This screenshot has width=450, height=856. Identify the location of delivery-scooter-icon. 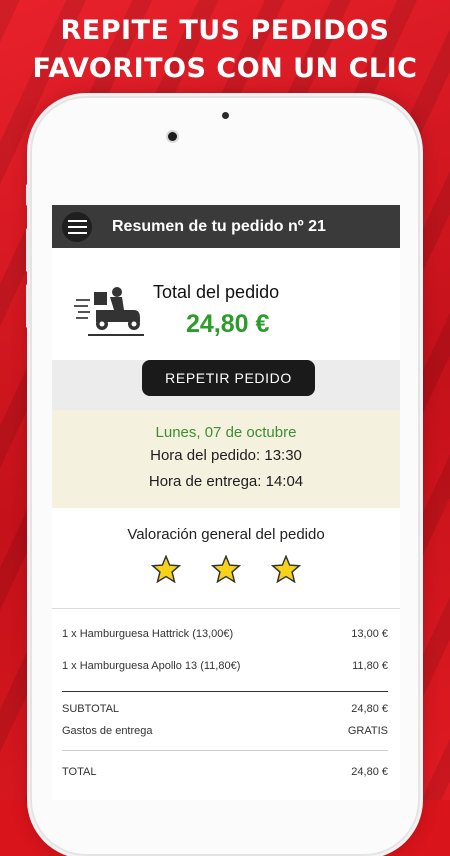
(109, 311).